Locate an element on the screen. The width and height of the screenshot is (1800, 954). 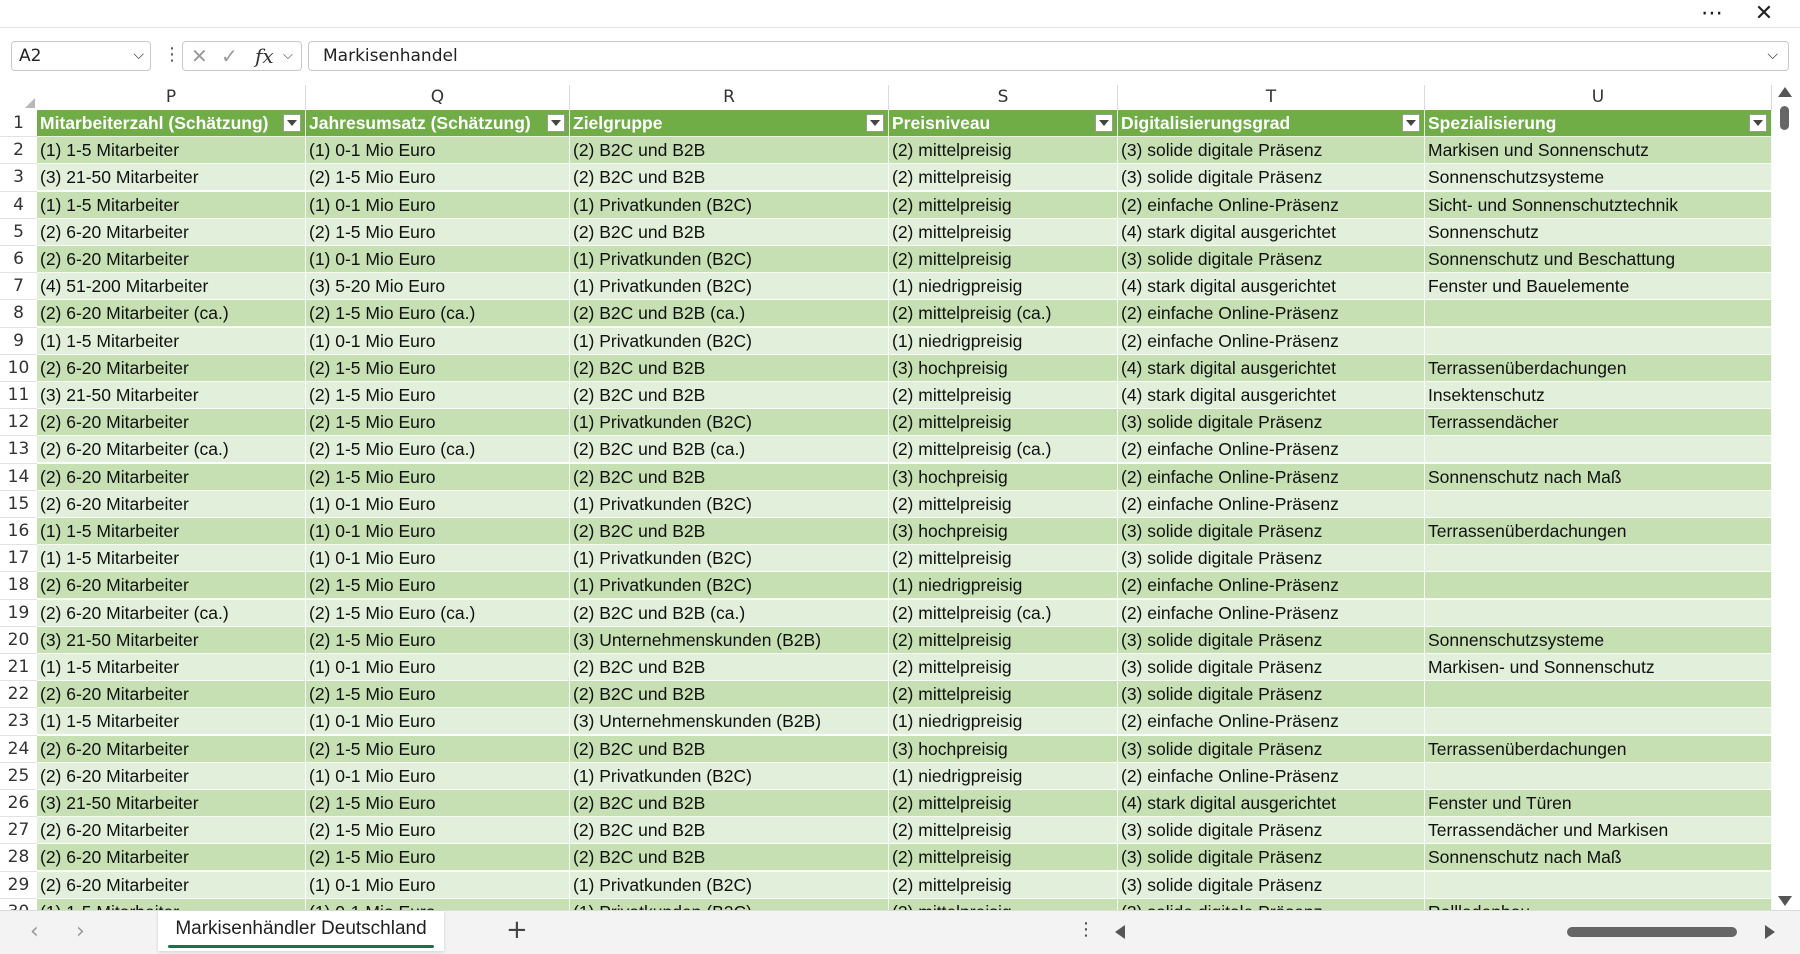
row-header: 21 is located at coordinates (18, 668).